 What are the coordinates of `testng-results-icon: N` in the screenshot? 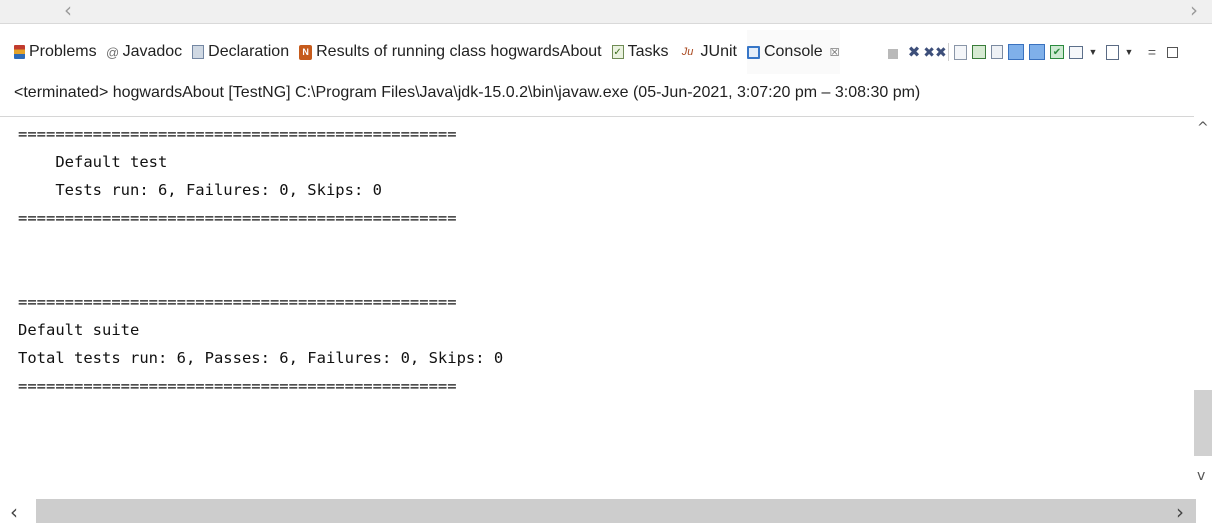 It's located at (306, 52).